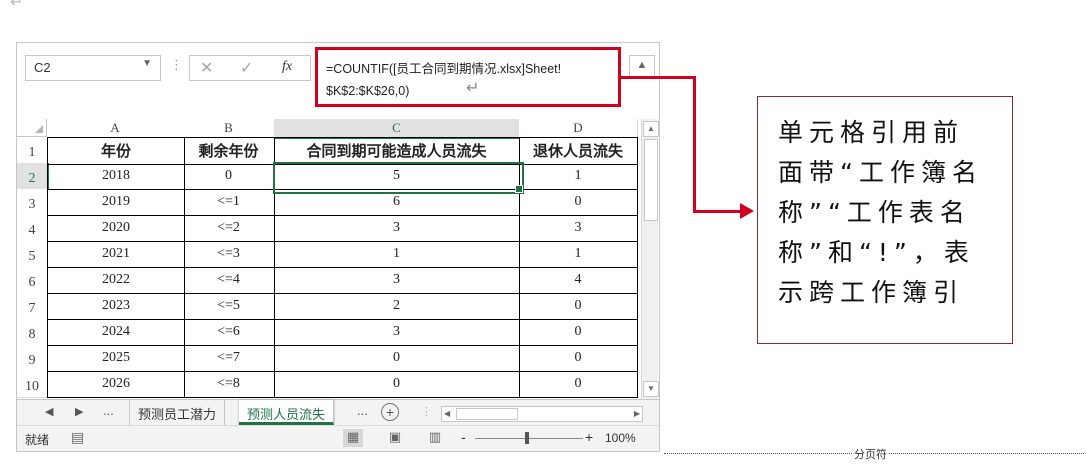  What do you see at coordinates (177, 412) in the screenshot?
I see `tab-预测员工潜力: 预测员工潜力` at bounding box center [177, 412].